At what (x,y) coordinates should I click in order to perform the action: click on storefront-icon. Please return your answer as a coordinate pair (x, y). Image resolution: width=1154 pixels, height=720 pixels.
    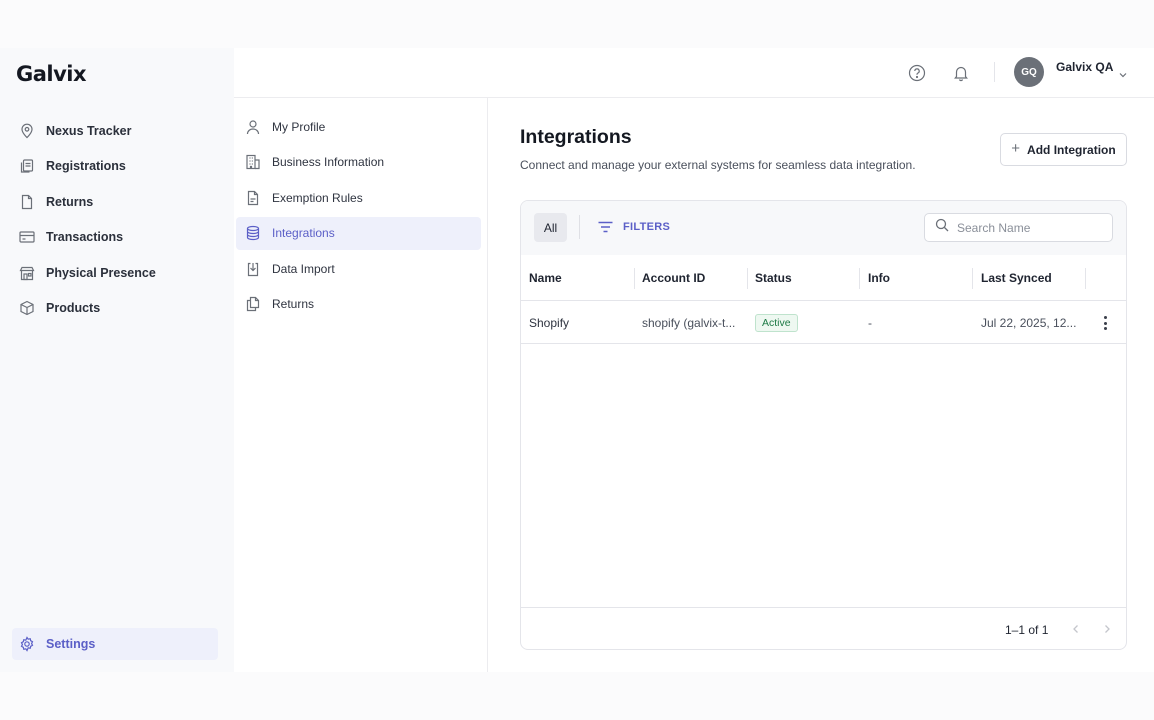
    Looking at the image, I should click on (27, 273).